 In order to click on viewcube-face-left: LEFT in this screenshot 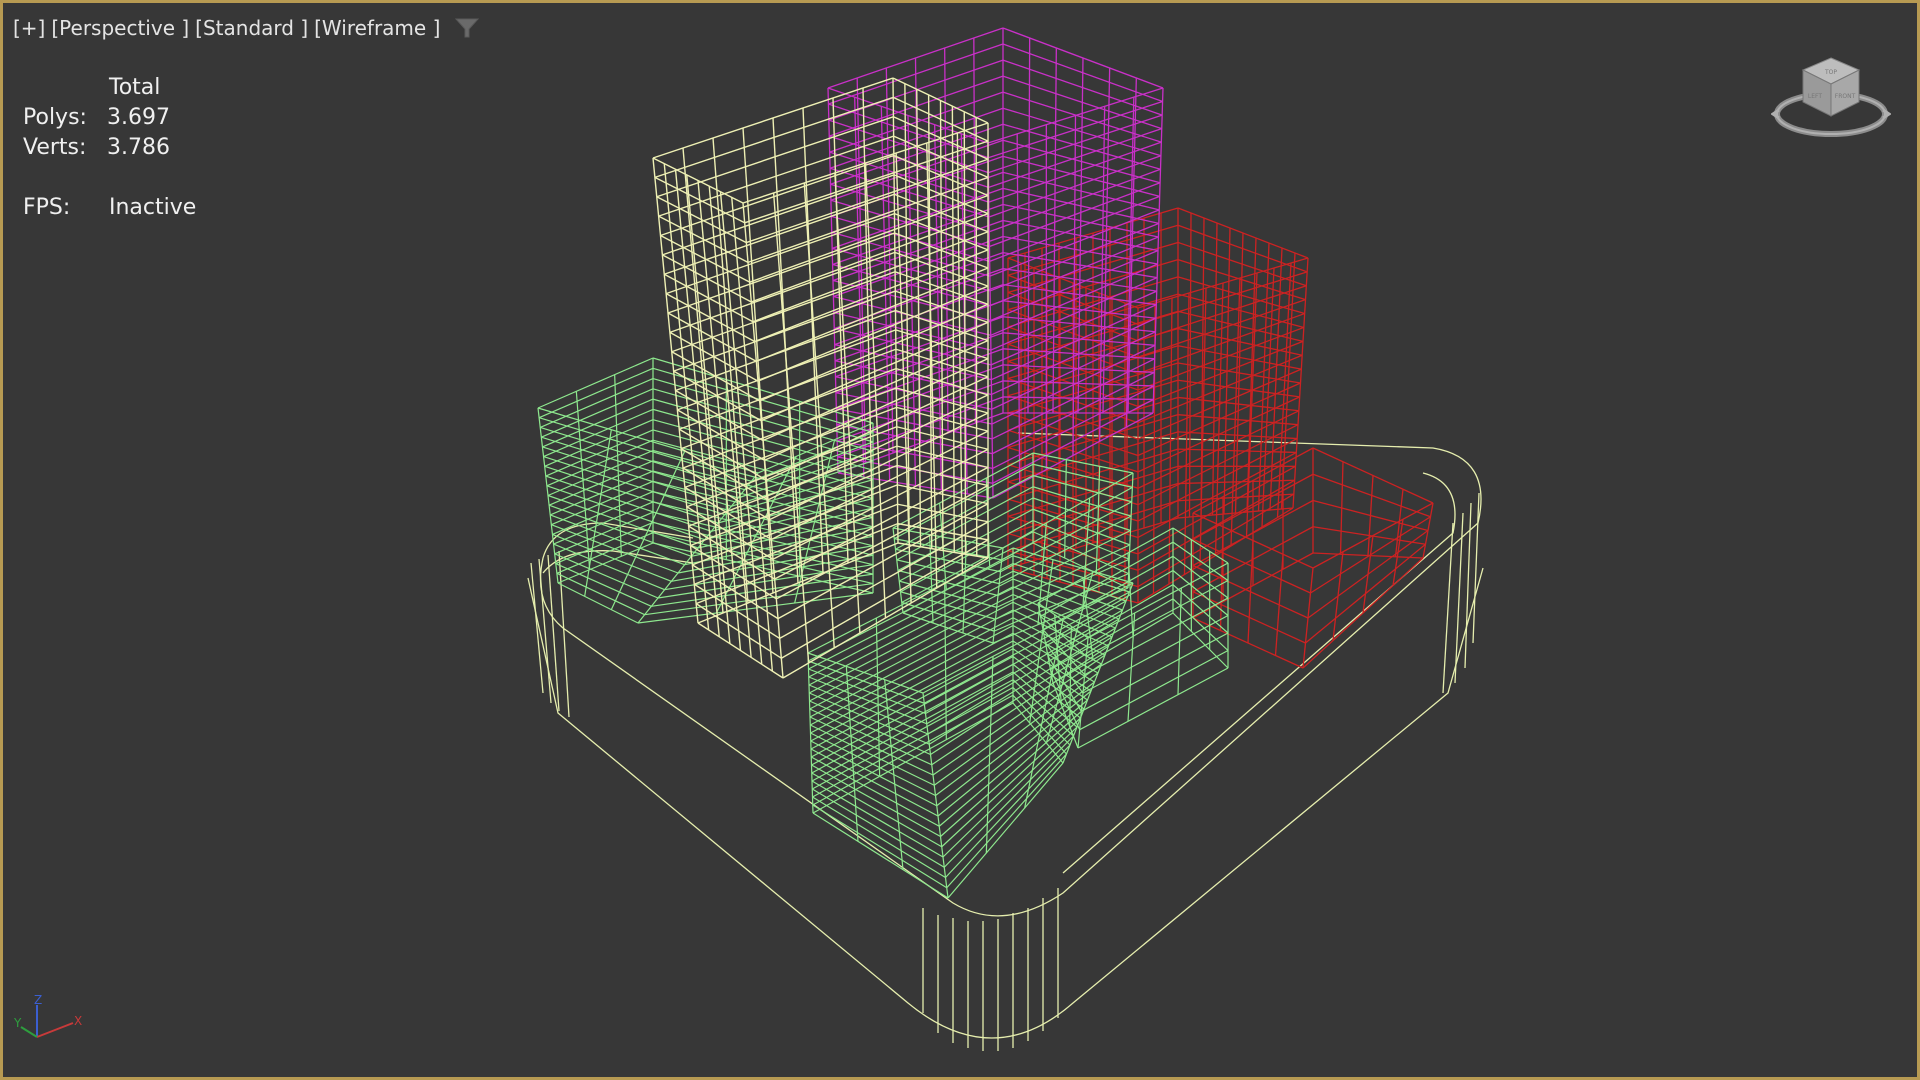, I will do `click(1815, 96)`.